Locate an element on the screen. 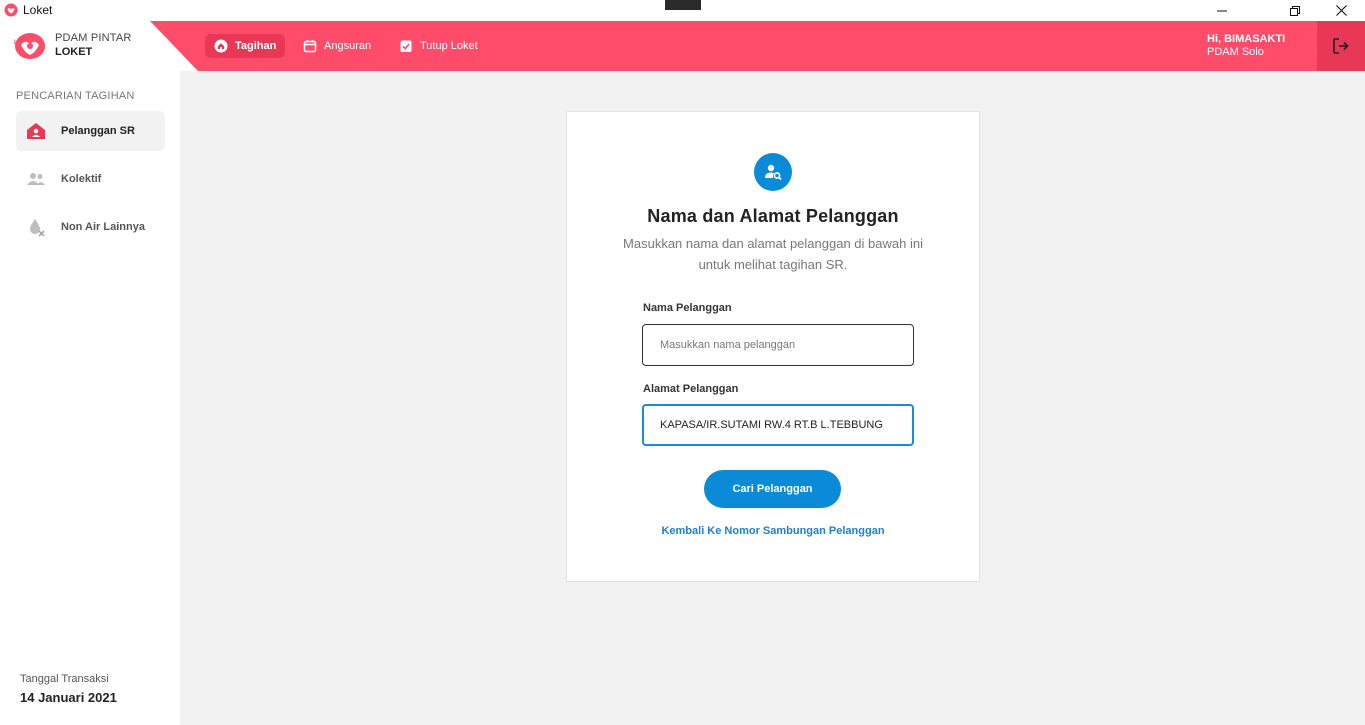  page-title: Nama dan Alamat Pelanggan is located at coordinates (773, 216).